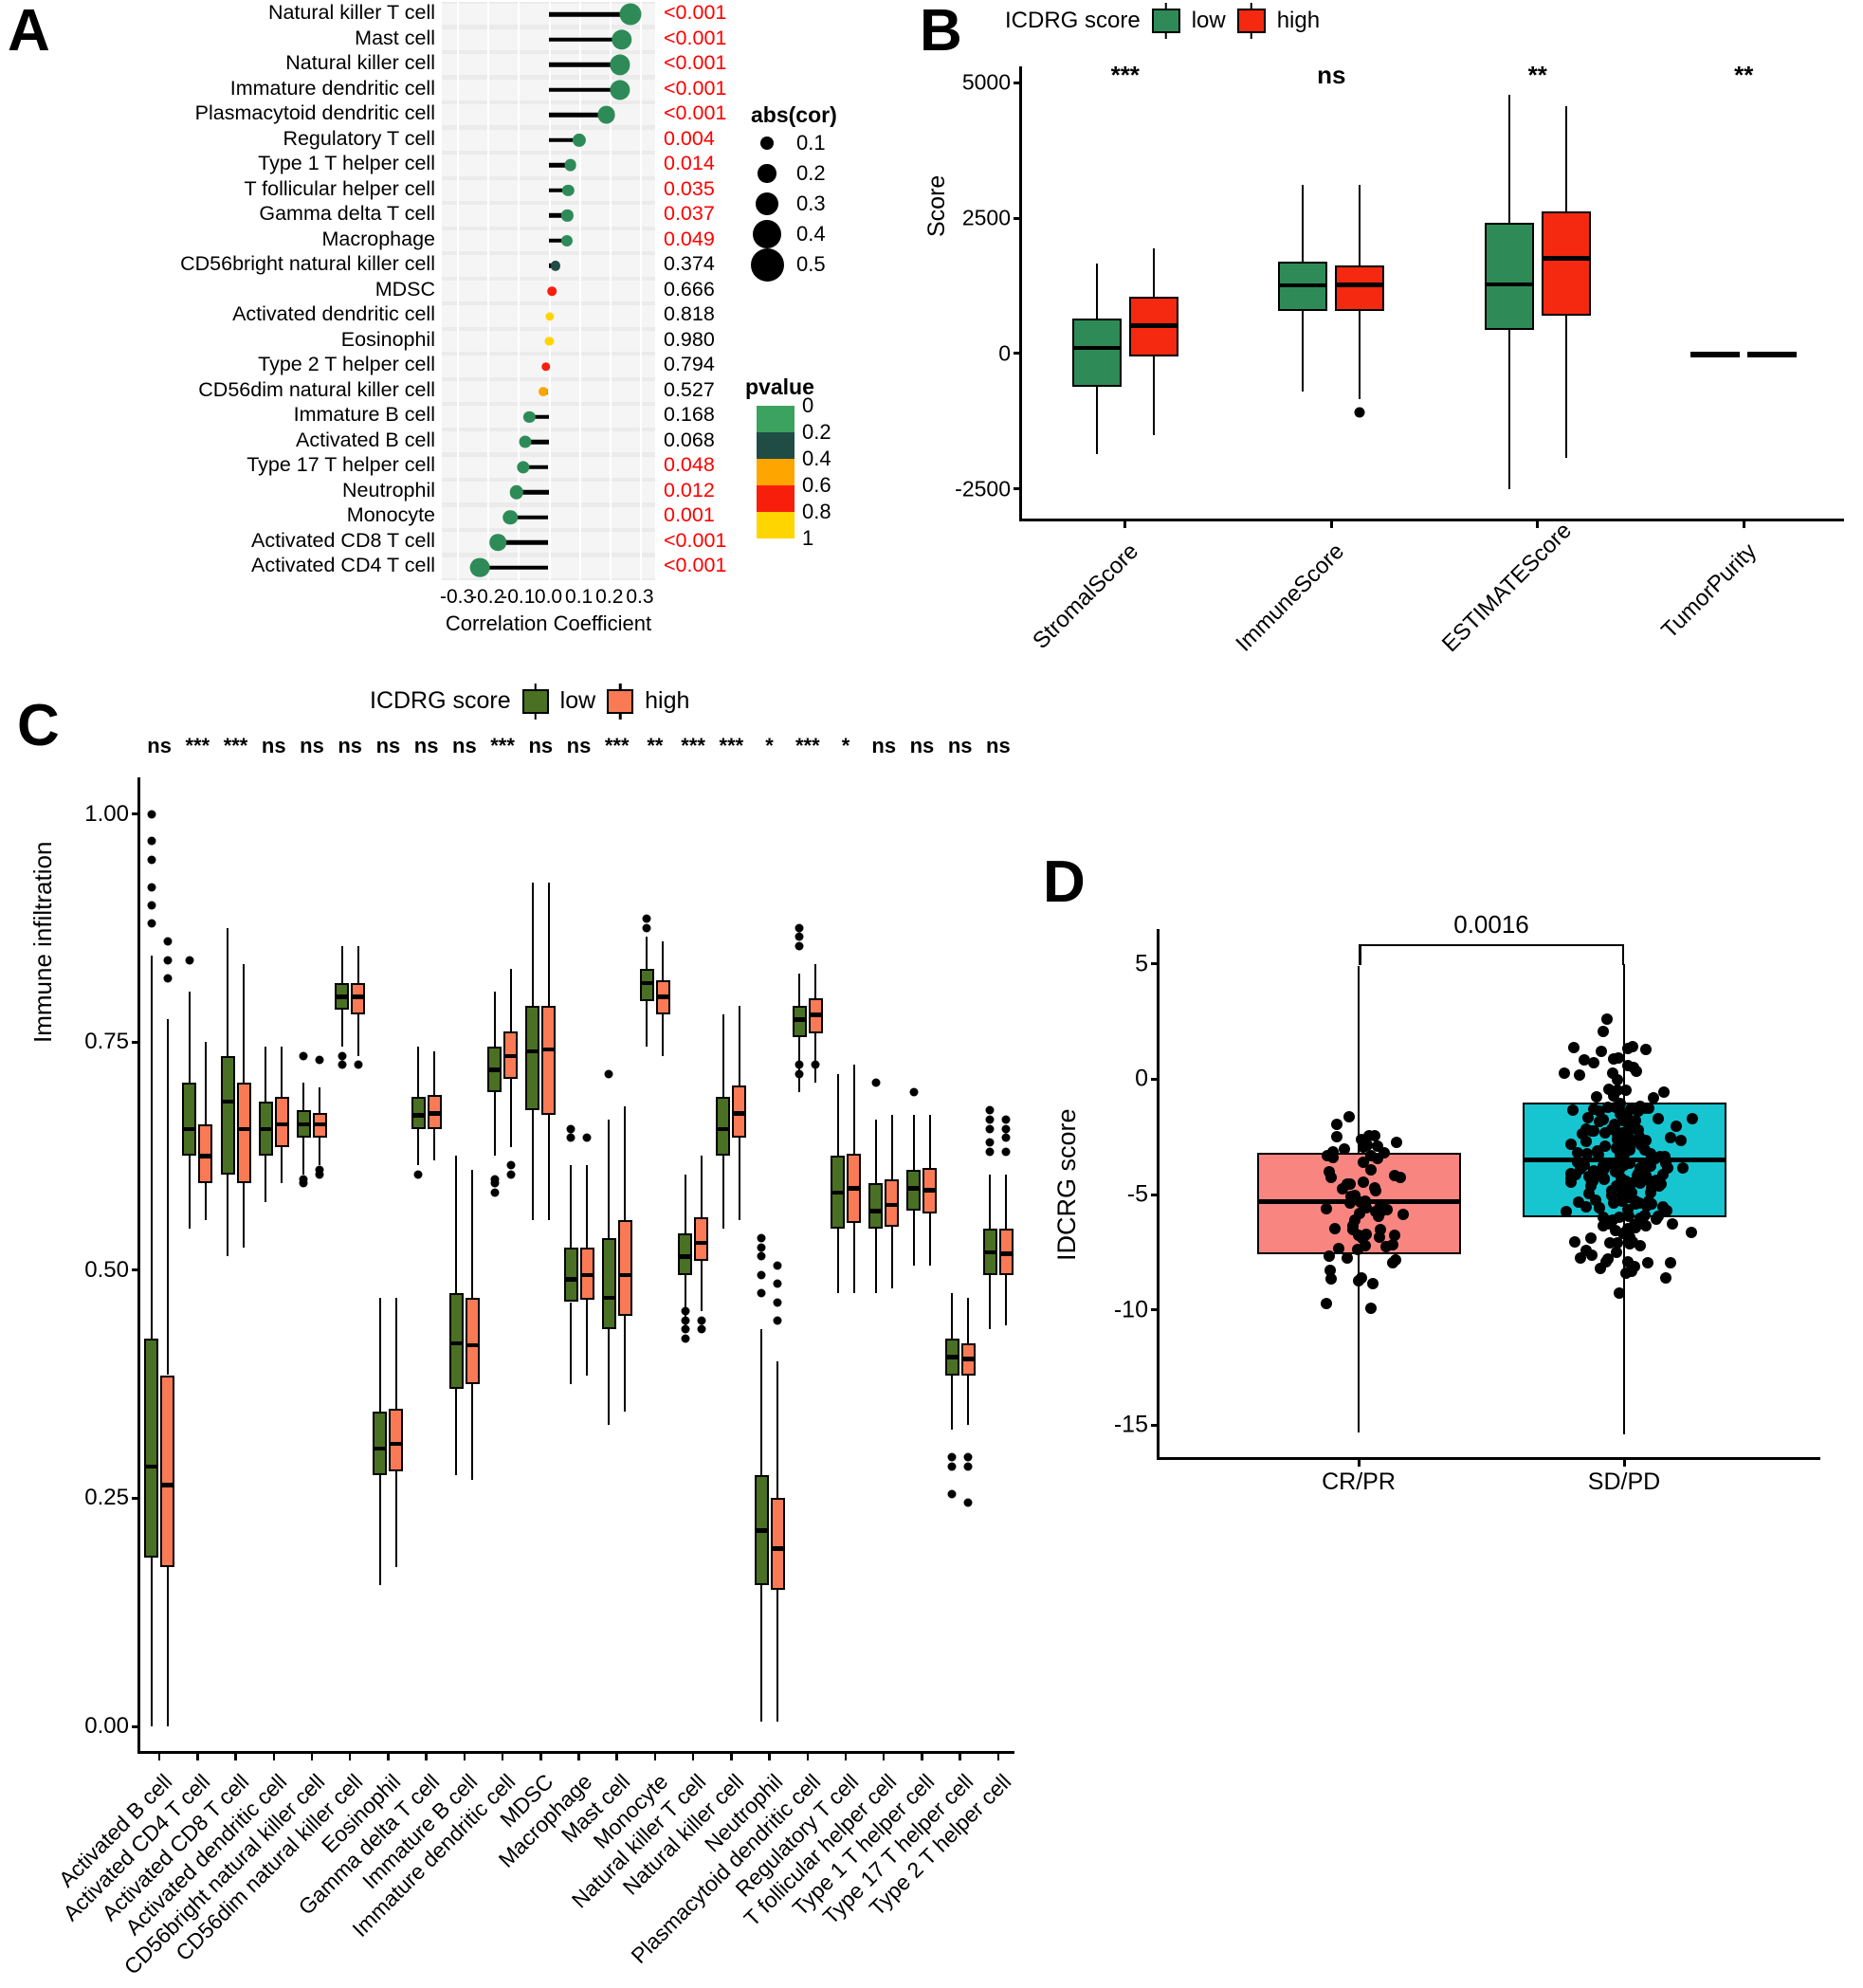 The image size is (1863, 1988). Describe the element at coordinates (343, 540) in the screenshot. I see `row-label-cell-type: Activated CD8 T cell` at that location.